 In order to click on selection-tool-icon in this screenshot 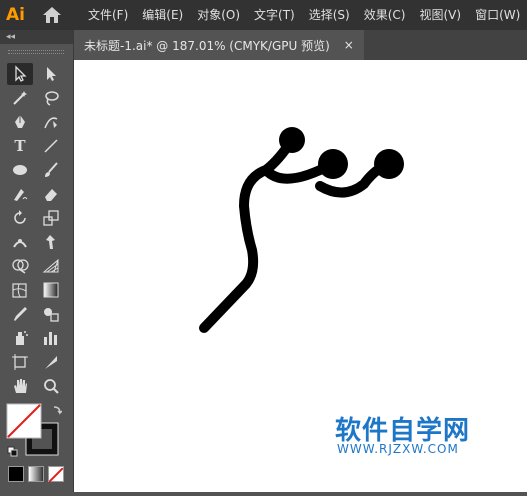, I will do `click(20, 74)`.